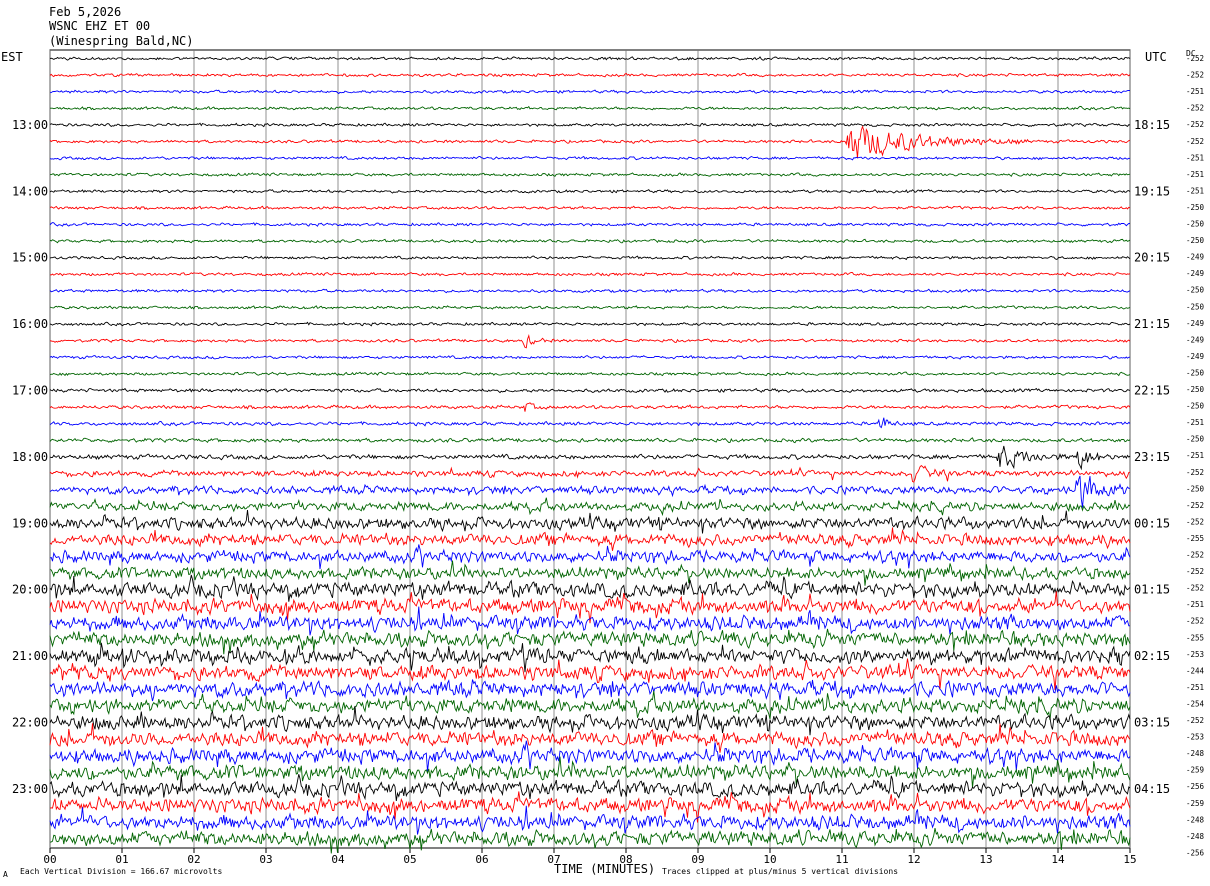 Image resolution: width=1210 pixels, height=886 pixels. Describe the element at coordinates (30, 723) in the screenshot. I see `est-hour-label: 22:00` at that location.